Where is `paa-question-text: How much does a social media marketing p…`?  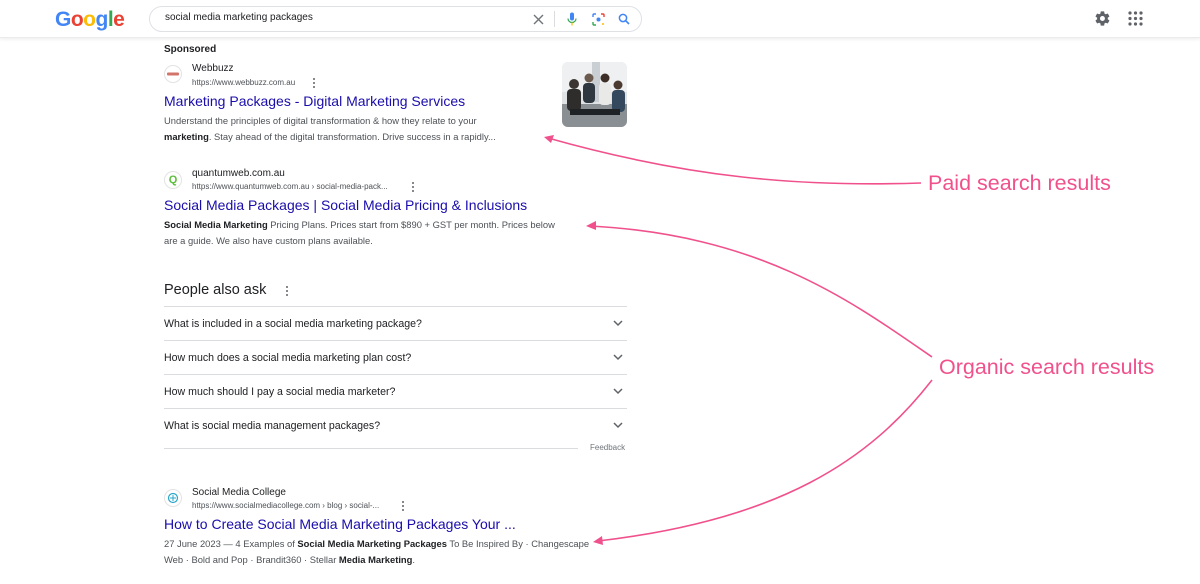 paa-question-text: How much does a social media marketing p… is located at coordinates (288, 358).